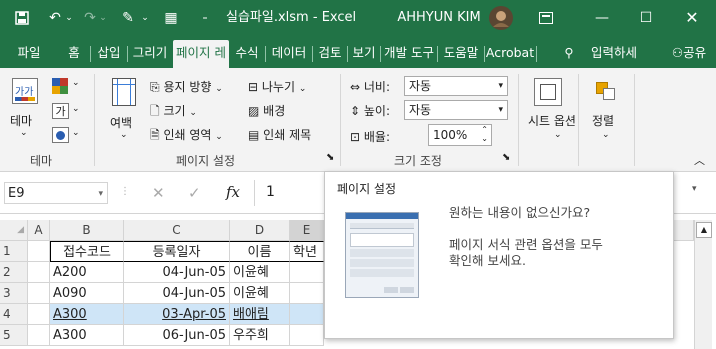 This screenshot has height=349, width=716. What do you see at coordinates (194, 193) in the screenshot?
I see `enter-icon: ✓` at bounding box center [194, 193].